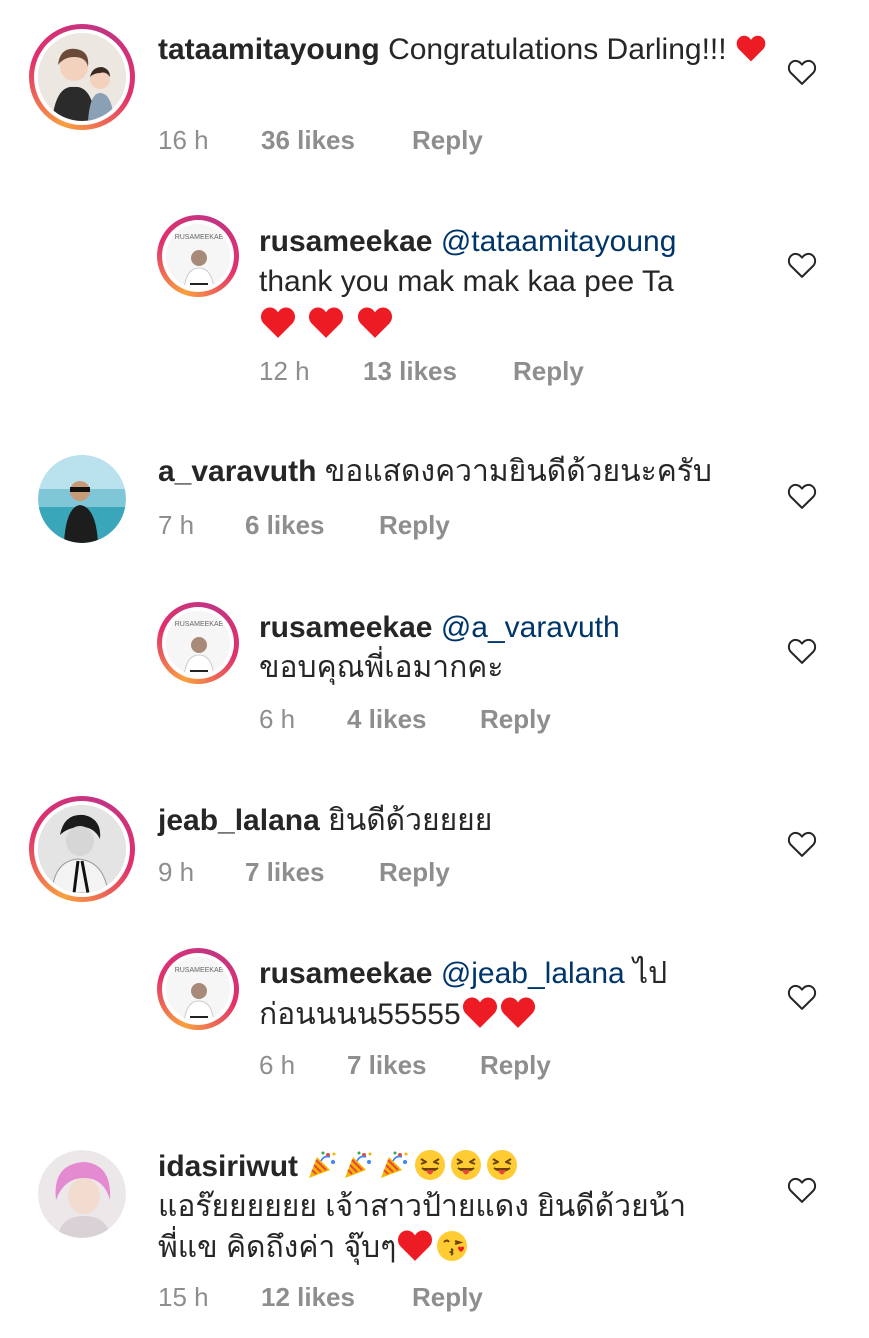  What do you see at coordinates (360, 1014) in the screenshot?
I see `comment-text: ก่อนนนน55555` at bounding box center [360, 1014].